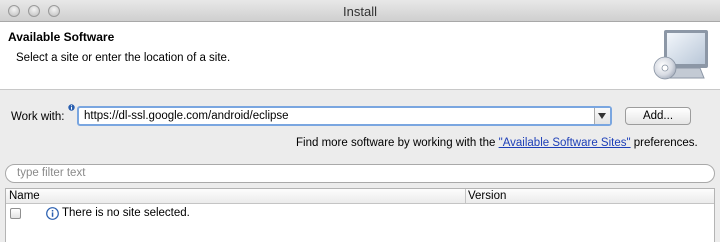 The width and height of the screenshot is (720, 242). I want to click on column-header-version: Version, so click(487, 196).